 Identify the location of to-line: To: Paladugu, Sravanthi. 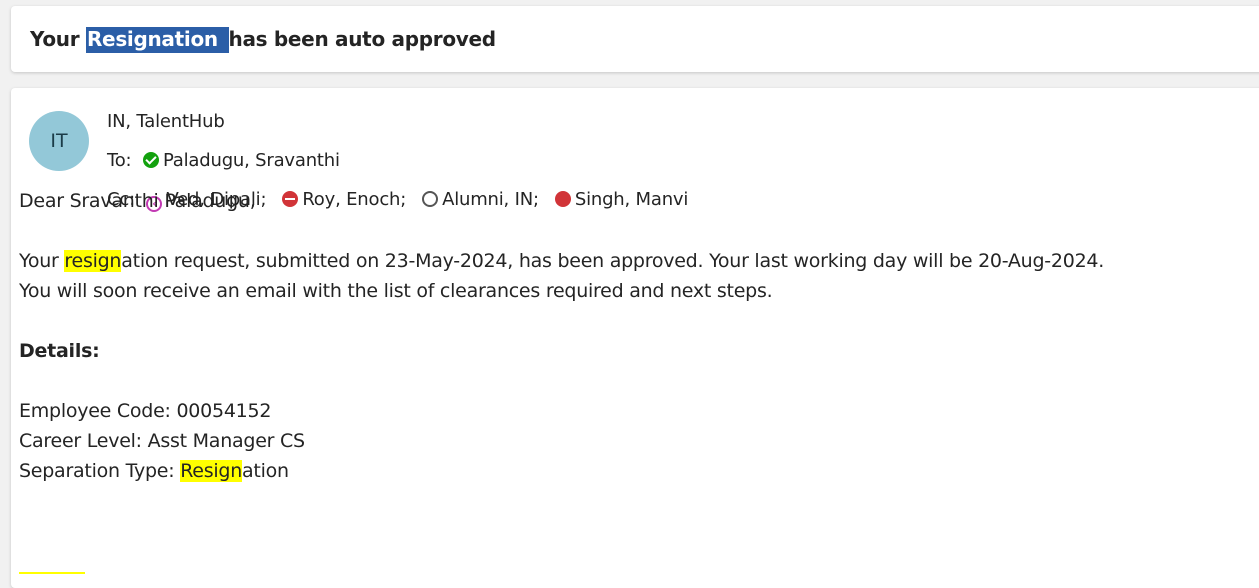
(228, 160).